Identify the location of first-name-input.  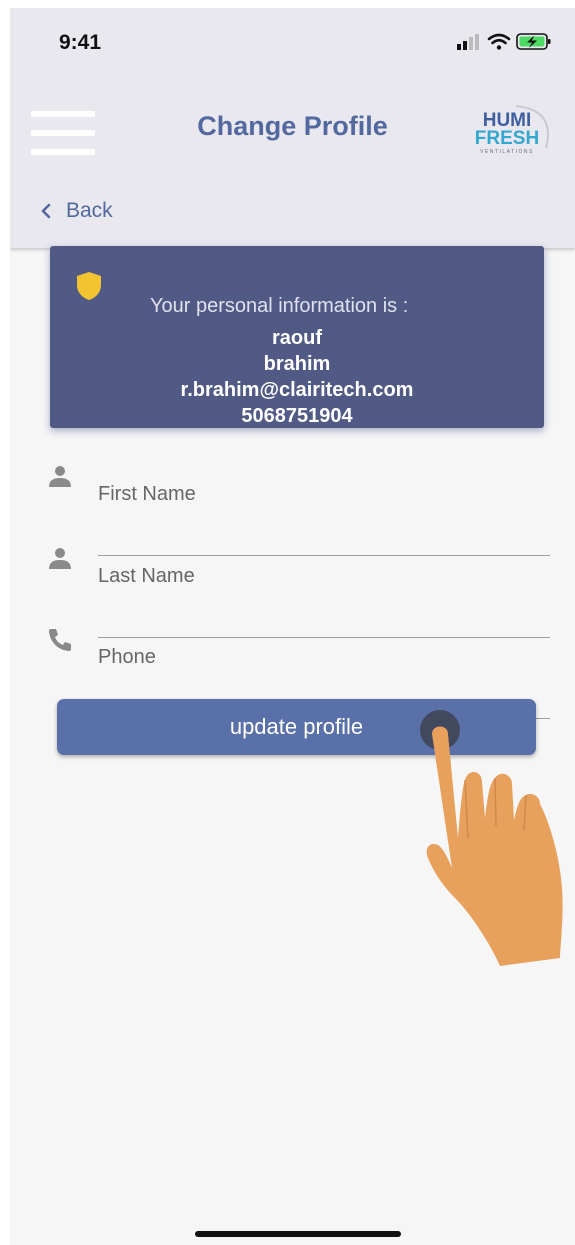
(324, 509).